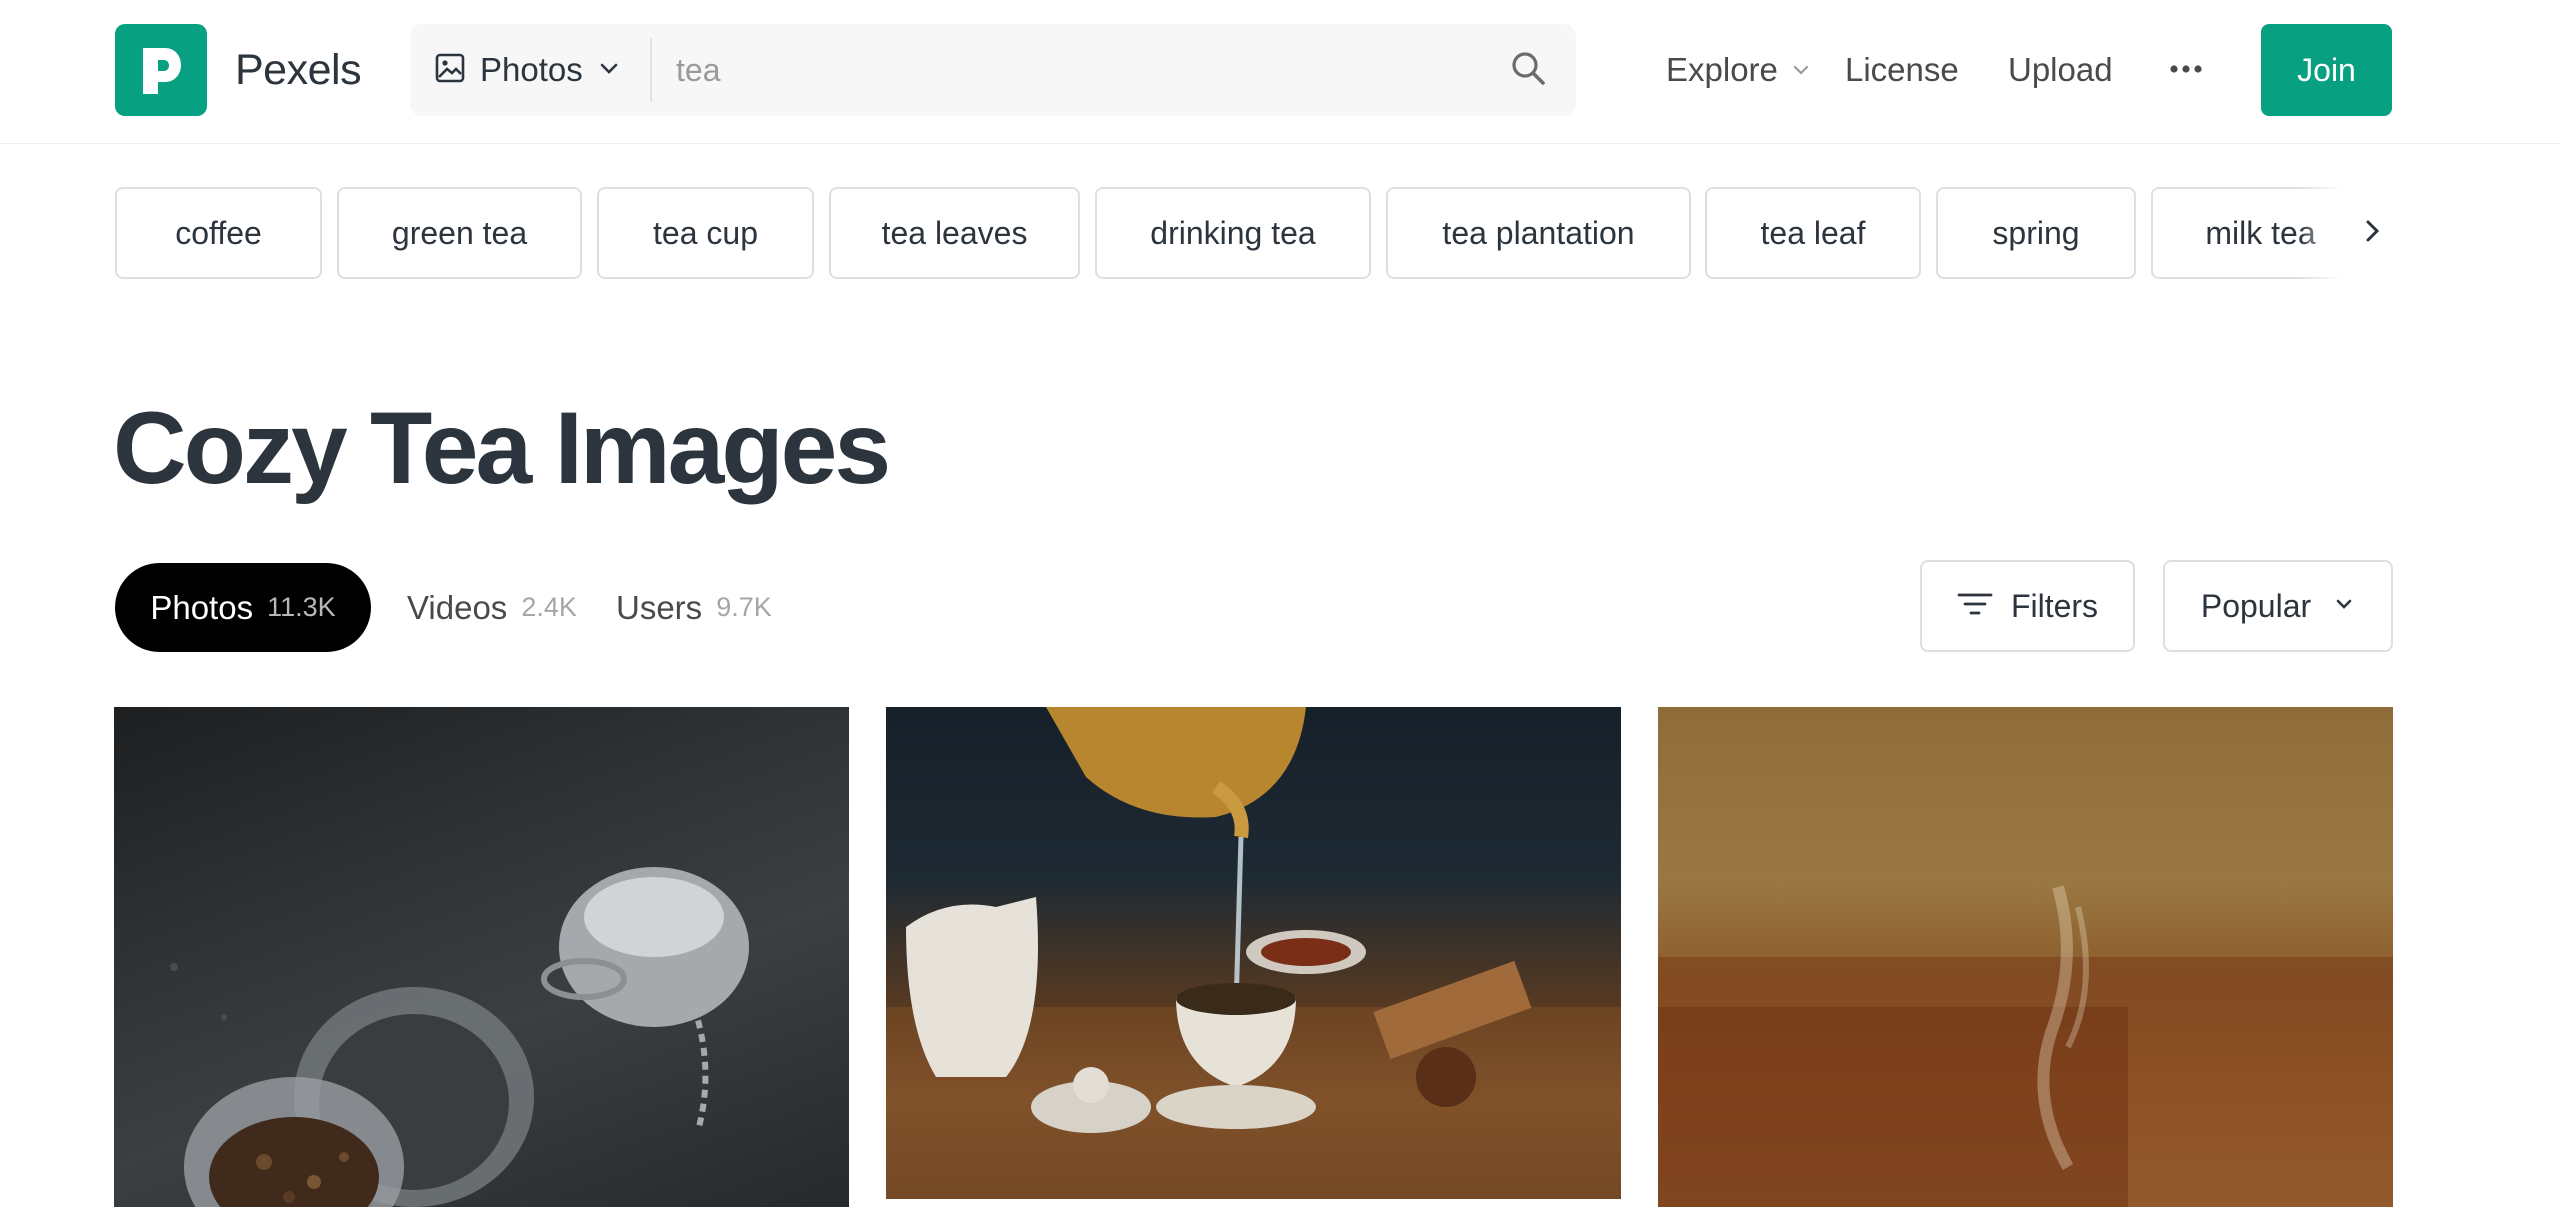 This screenshot has width=2560, height=1207. I want to click on tab-photos-count: 11.3K, so click(301, 607).